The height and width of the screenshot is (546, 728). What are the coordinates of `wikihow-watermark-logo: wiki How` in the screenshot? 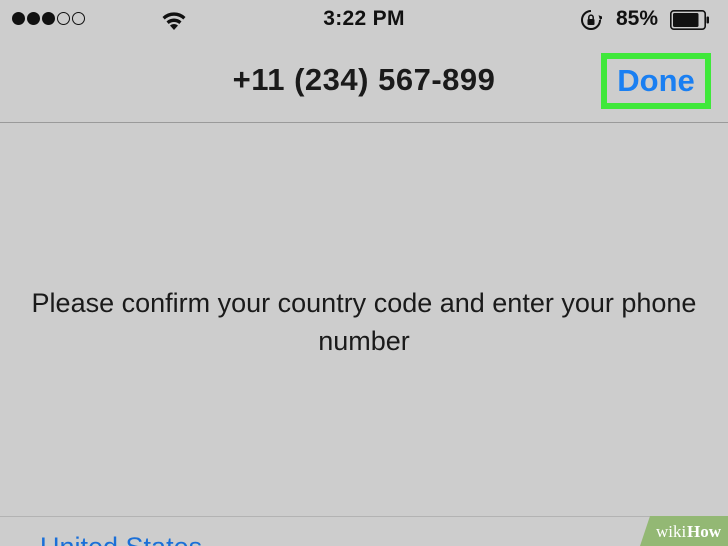 It's located at (684, 531).